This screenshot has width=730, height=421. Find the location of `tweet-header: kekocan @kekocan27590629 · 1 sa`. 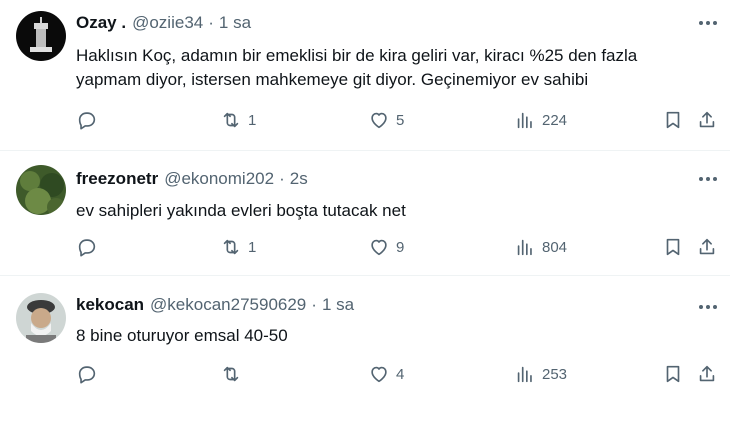

tweet-header: kekocan @kekocan27590629 · 1 sa is located at coordinates (373, 305).